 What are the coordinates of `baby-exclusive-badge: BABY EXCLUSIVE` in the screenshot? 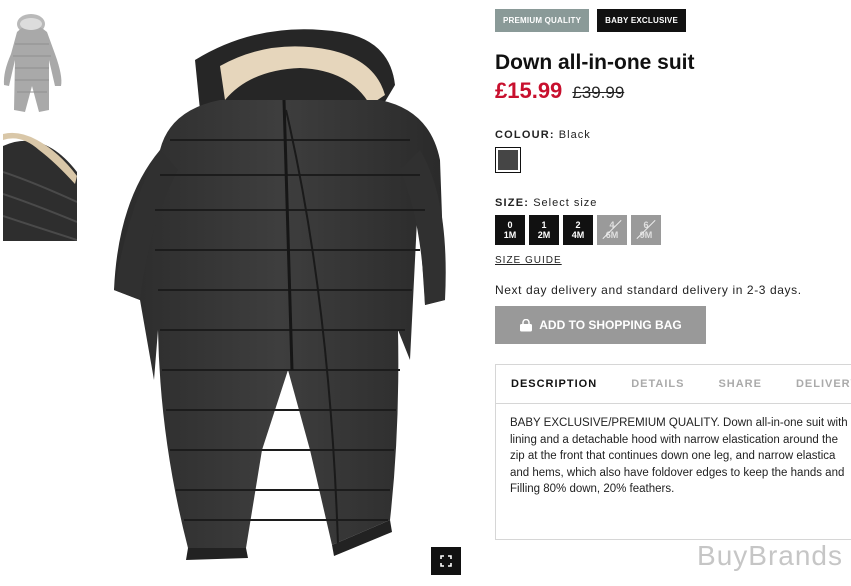 It's located at (641, 20).